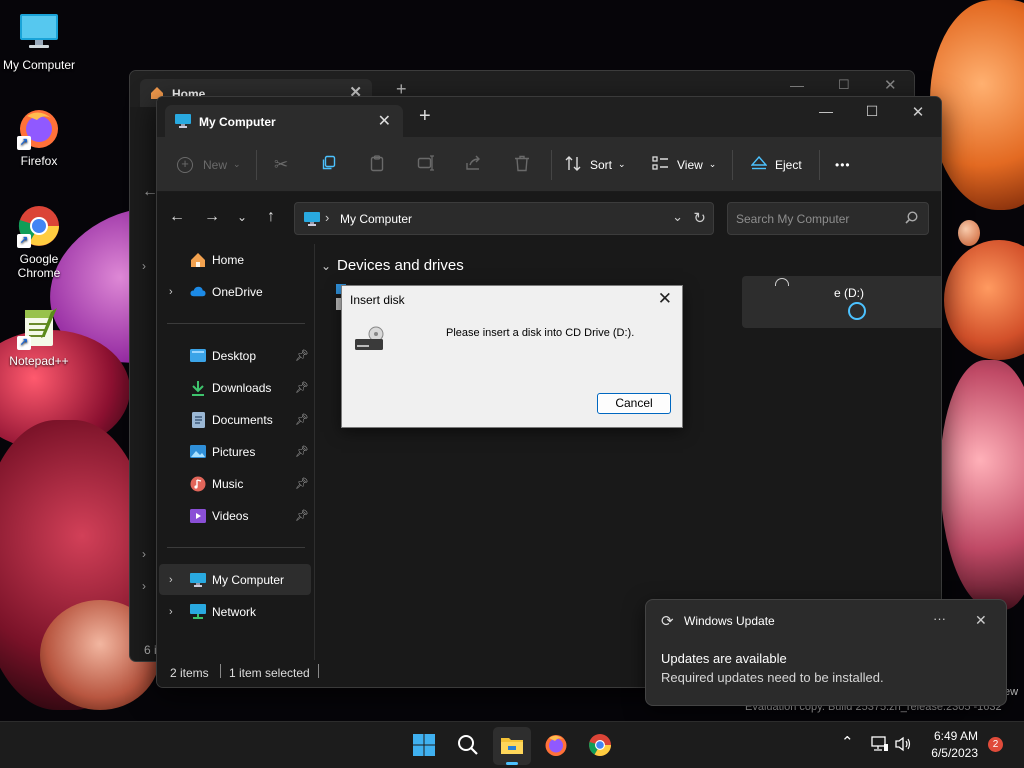 The height and width of the screenshot is (768, 1024). I want to click on breadcrumb-my-computer: My Computer, so click(376, 219).